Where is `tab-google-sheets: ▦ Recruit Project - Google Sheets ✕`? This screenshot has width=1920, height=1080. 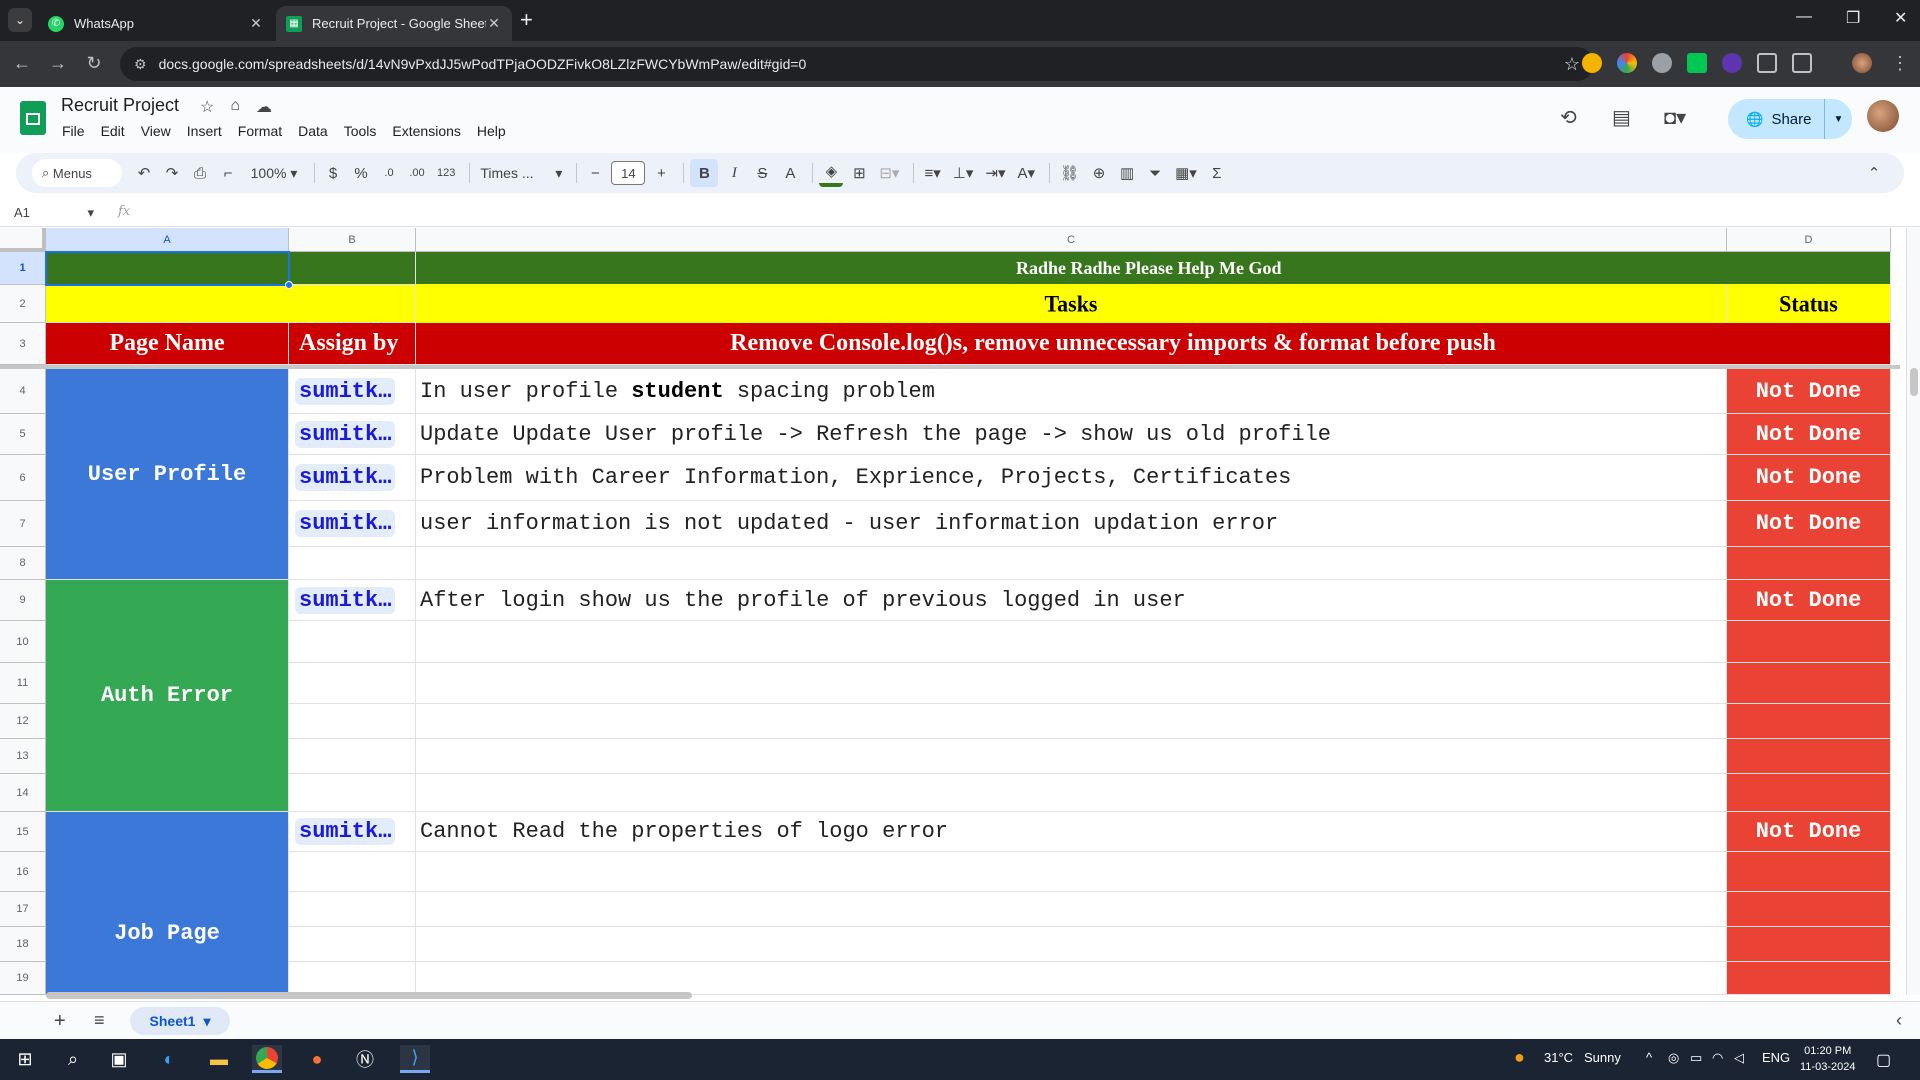 tab-google-sheets: ▦ Recruit Project - Google Sheets ✕ is located at coordinates (394, 23).